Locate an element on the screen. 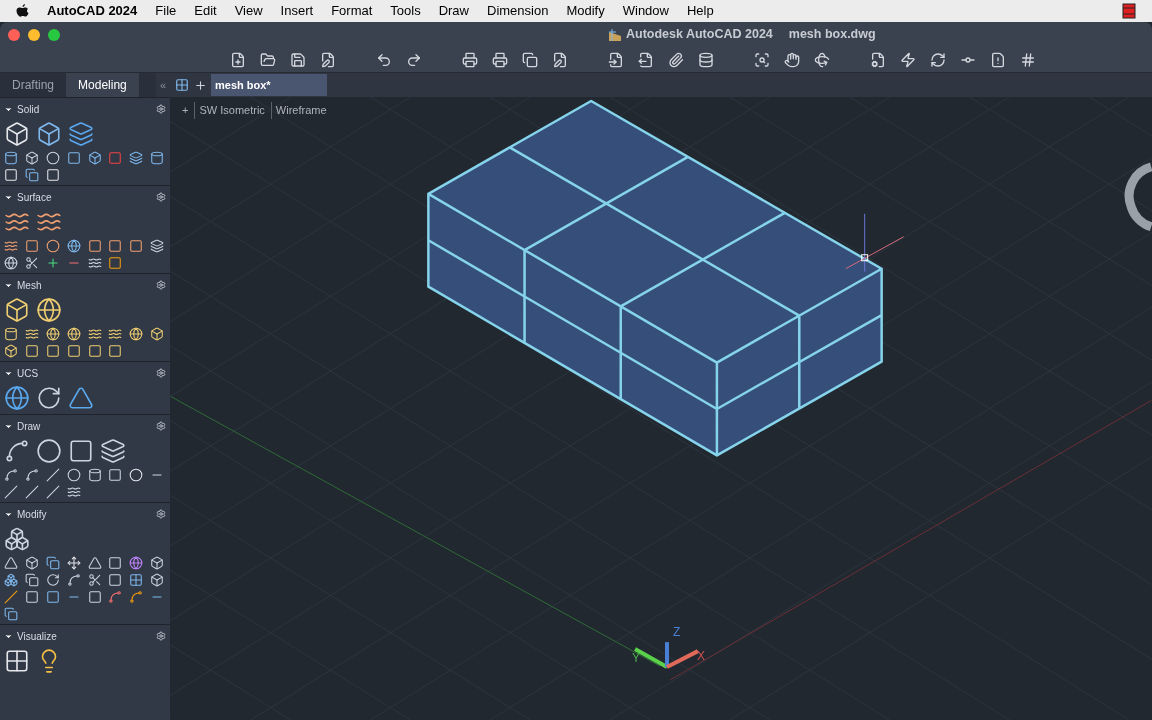 The image size is (1152, 720). file-import-icon is located at coordinates (616, 59).